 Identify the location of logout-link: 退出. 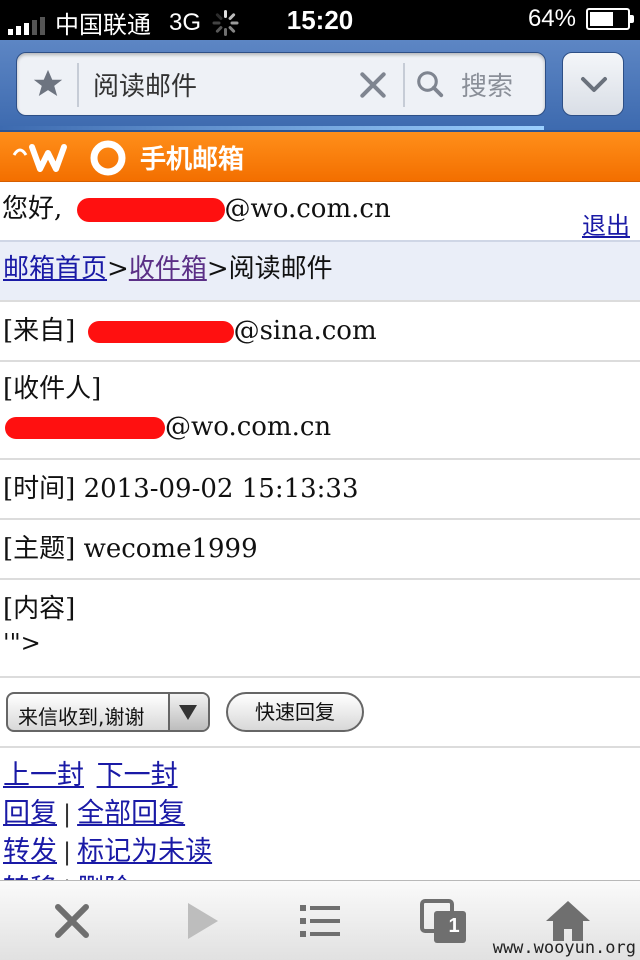
(606, 223).